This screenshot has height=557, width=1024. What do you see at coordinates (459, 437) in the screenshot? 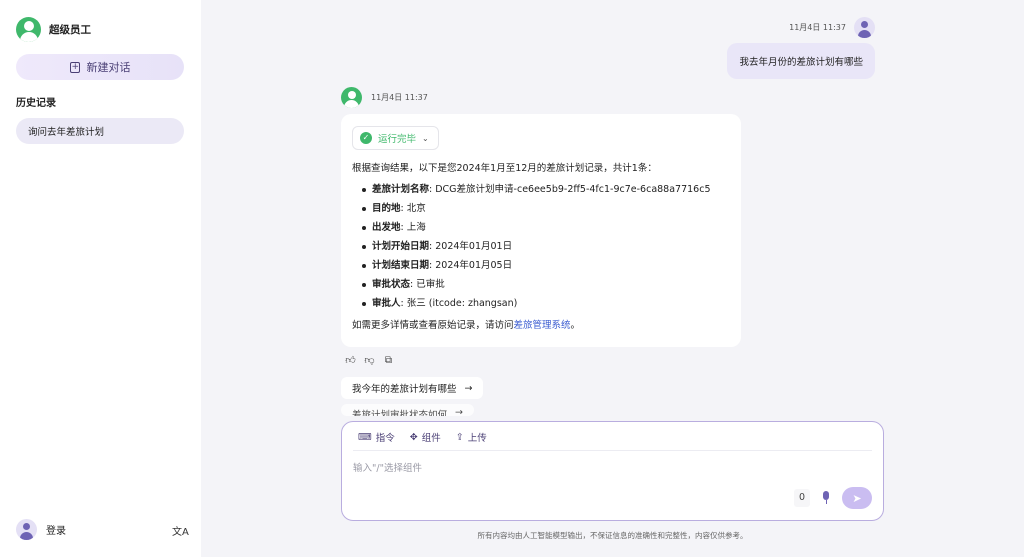
I see `upload-icon: ⇪` at bounding box center [459, 437].